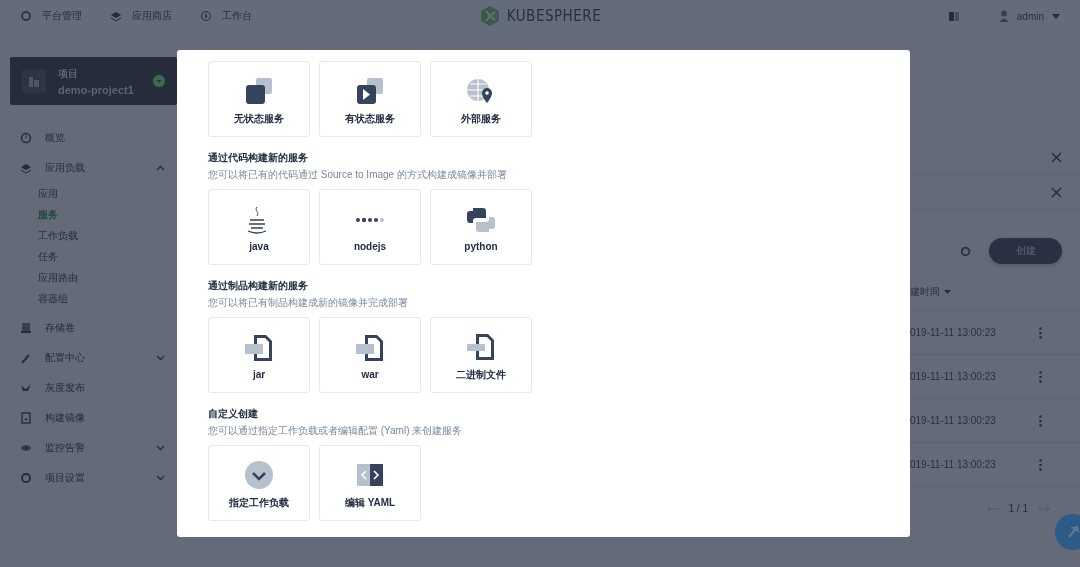 This screenshot has height=567, width=1080. What do you see at coordinates (26, 138) in the screenshot?
I see `dashboard-icon` at bounding box center [26, 138].